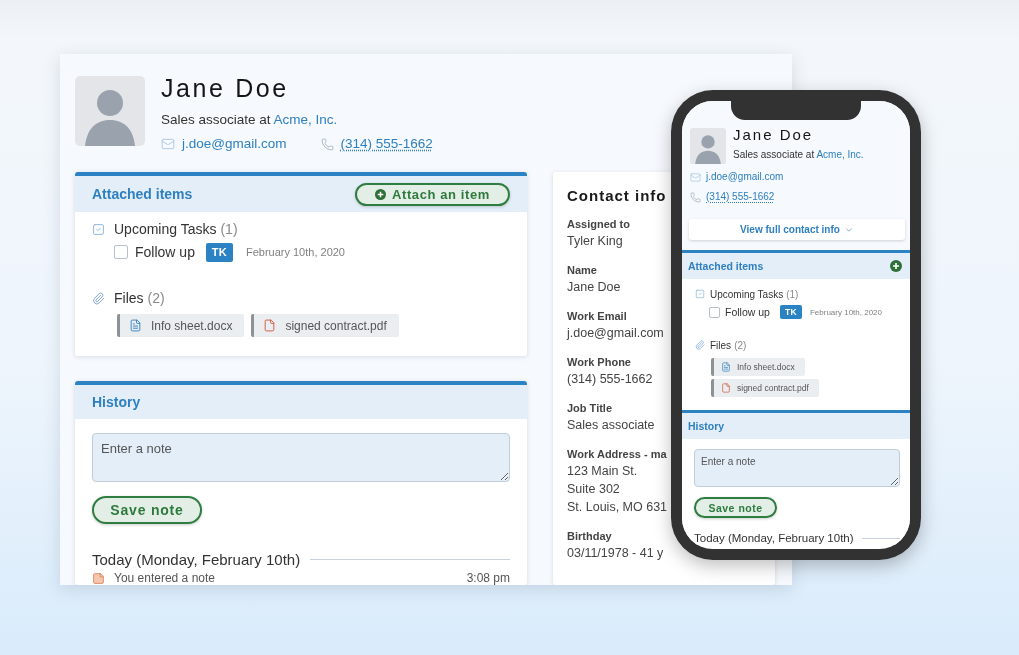 Image resolution: width=1019 pixels, height=655 pixels. Describe the element at coordinates (98, 578) in the screenshot. I see `note-icon` at that location.